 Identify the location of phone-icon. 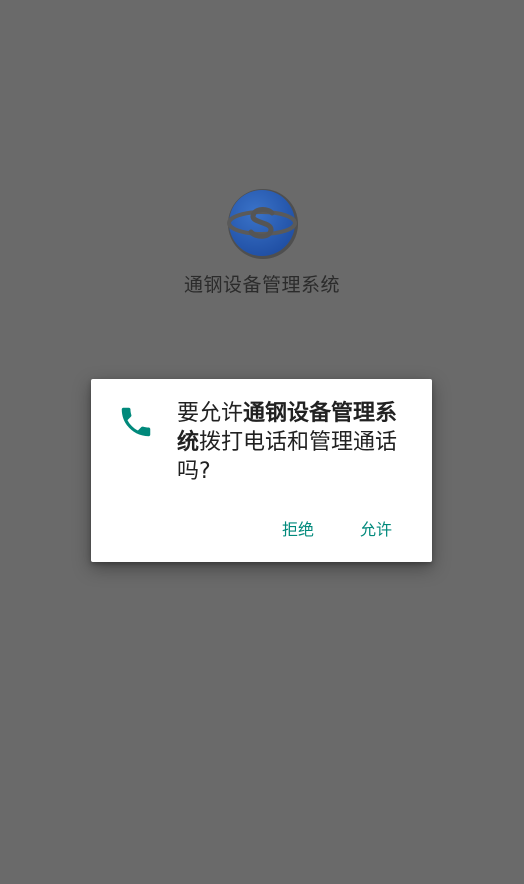
(136, 422).